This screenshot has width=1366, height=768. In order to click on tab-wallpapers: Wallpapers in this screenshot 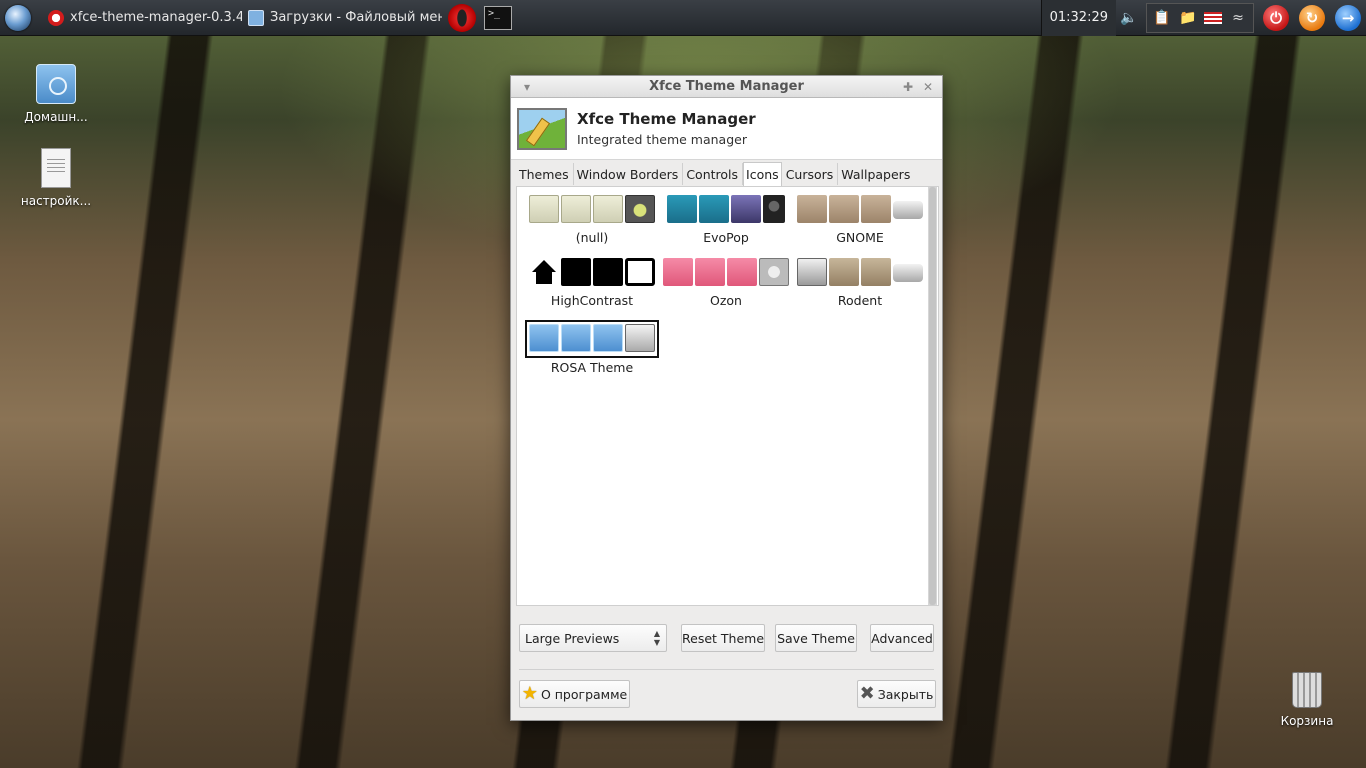, I will do `click(875, 174)`.